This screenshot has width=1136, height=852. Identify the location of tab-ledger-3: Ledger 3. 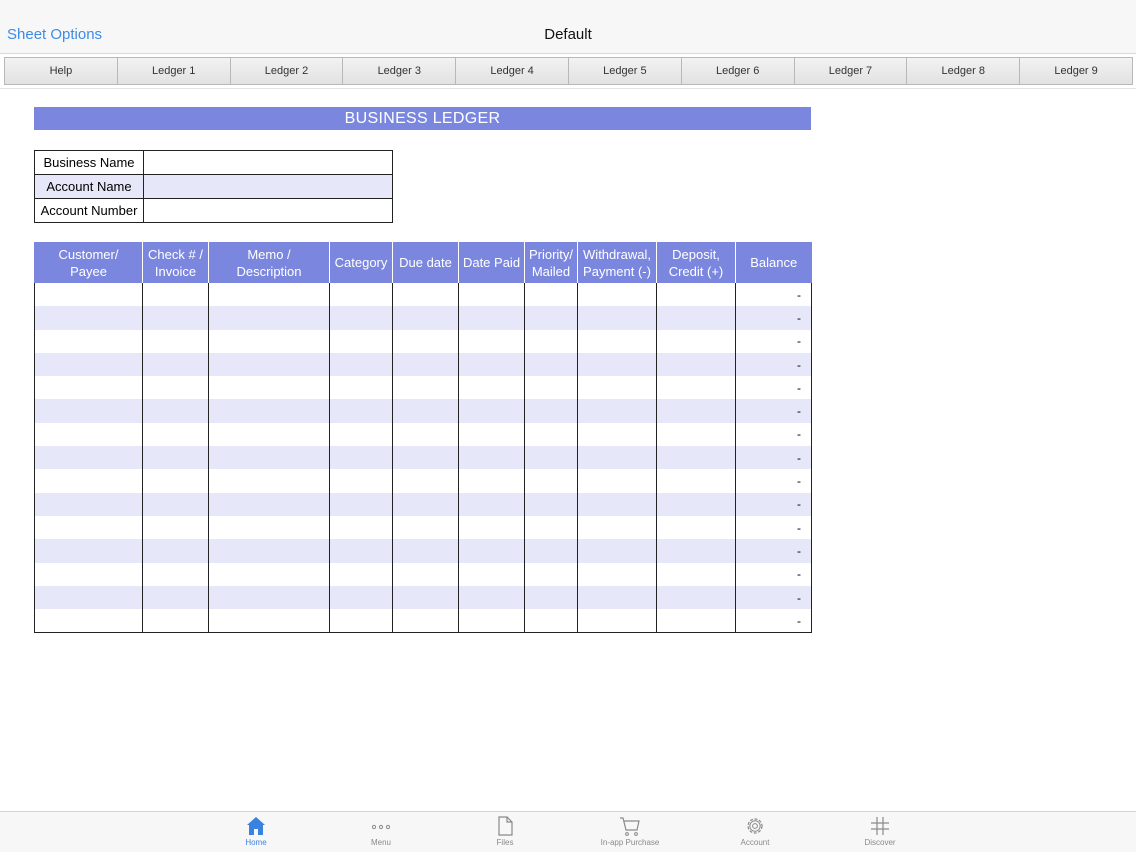
(399, 71).